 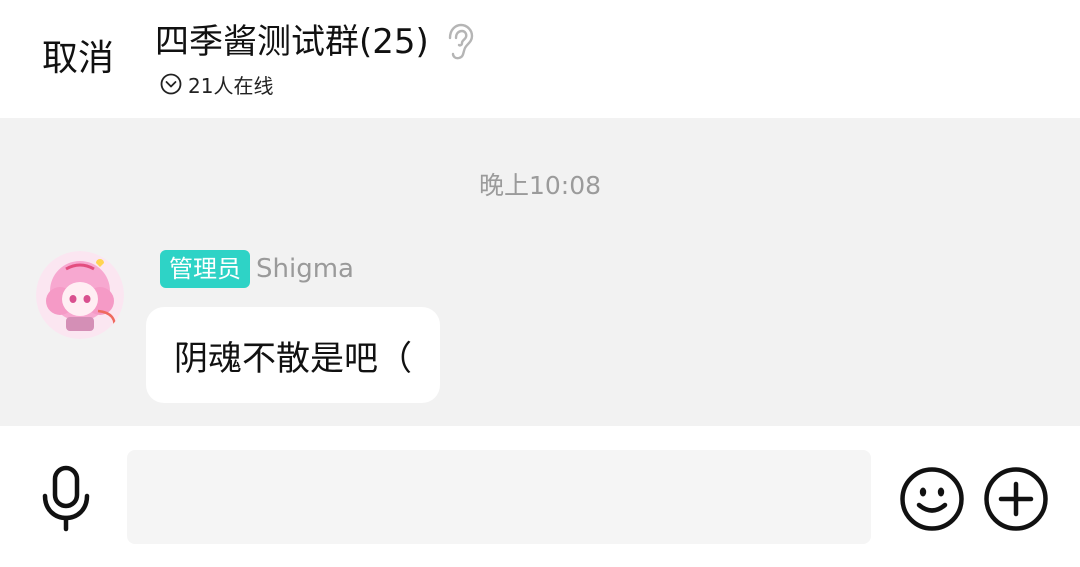 What do you see at coordinates (932, 499) in the screenshot?
I see `smiley-icon` at bounding box center [932, 499].